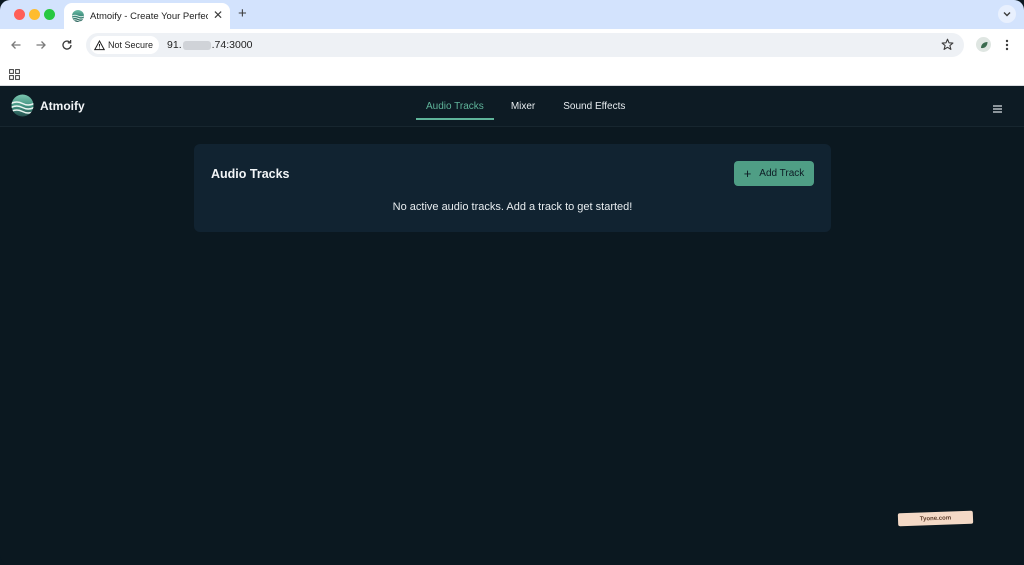 This screenshot has height=565, width=1024. What do you see at coordinates (218, 15) in the screenshot?
I see `tab-close-icon: ✕` at bounding box center [218, 15].